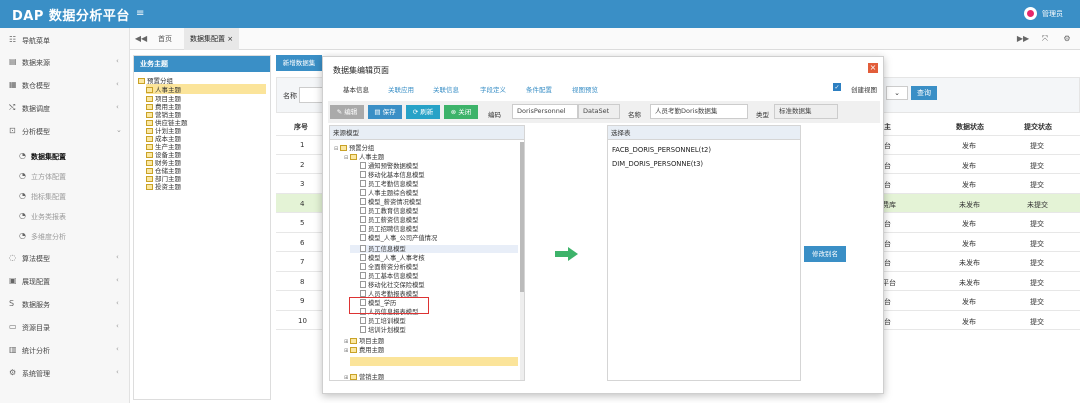 The height and width of the screenshot is (403, 1080). Describe the element at coordinates (401, 89) in the screenshot. I see `tab-linked-apps: 关联应用` at that location.